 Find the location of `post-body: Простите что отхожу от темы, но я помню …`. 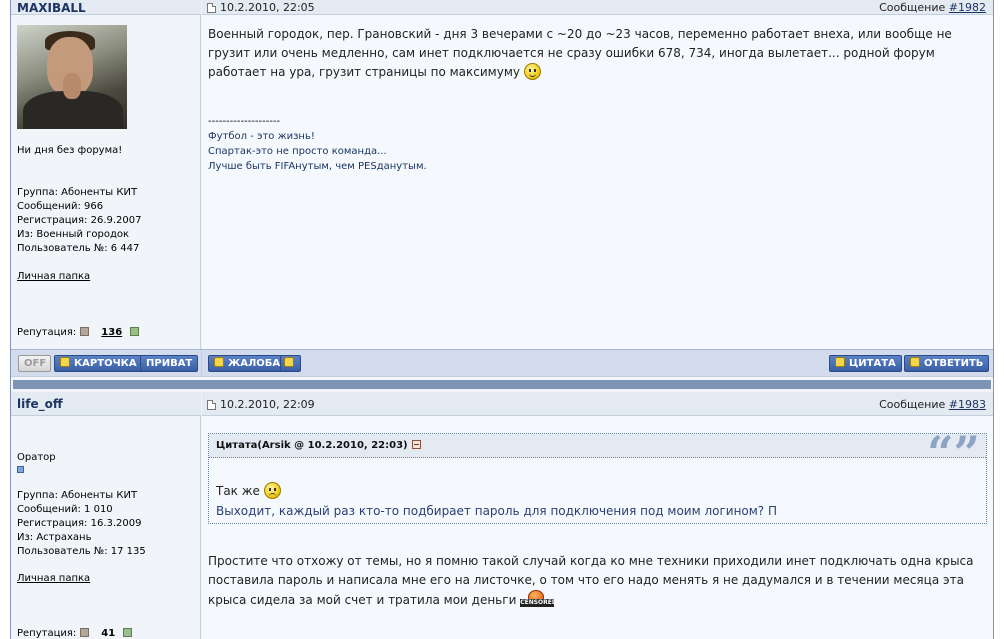

post-body: Простите что отхожу от темы, но я помню … is located at coordinates (594, 581).